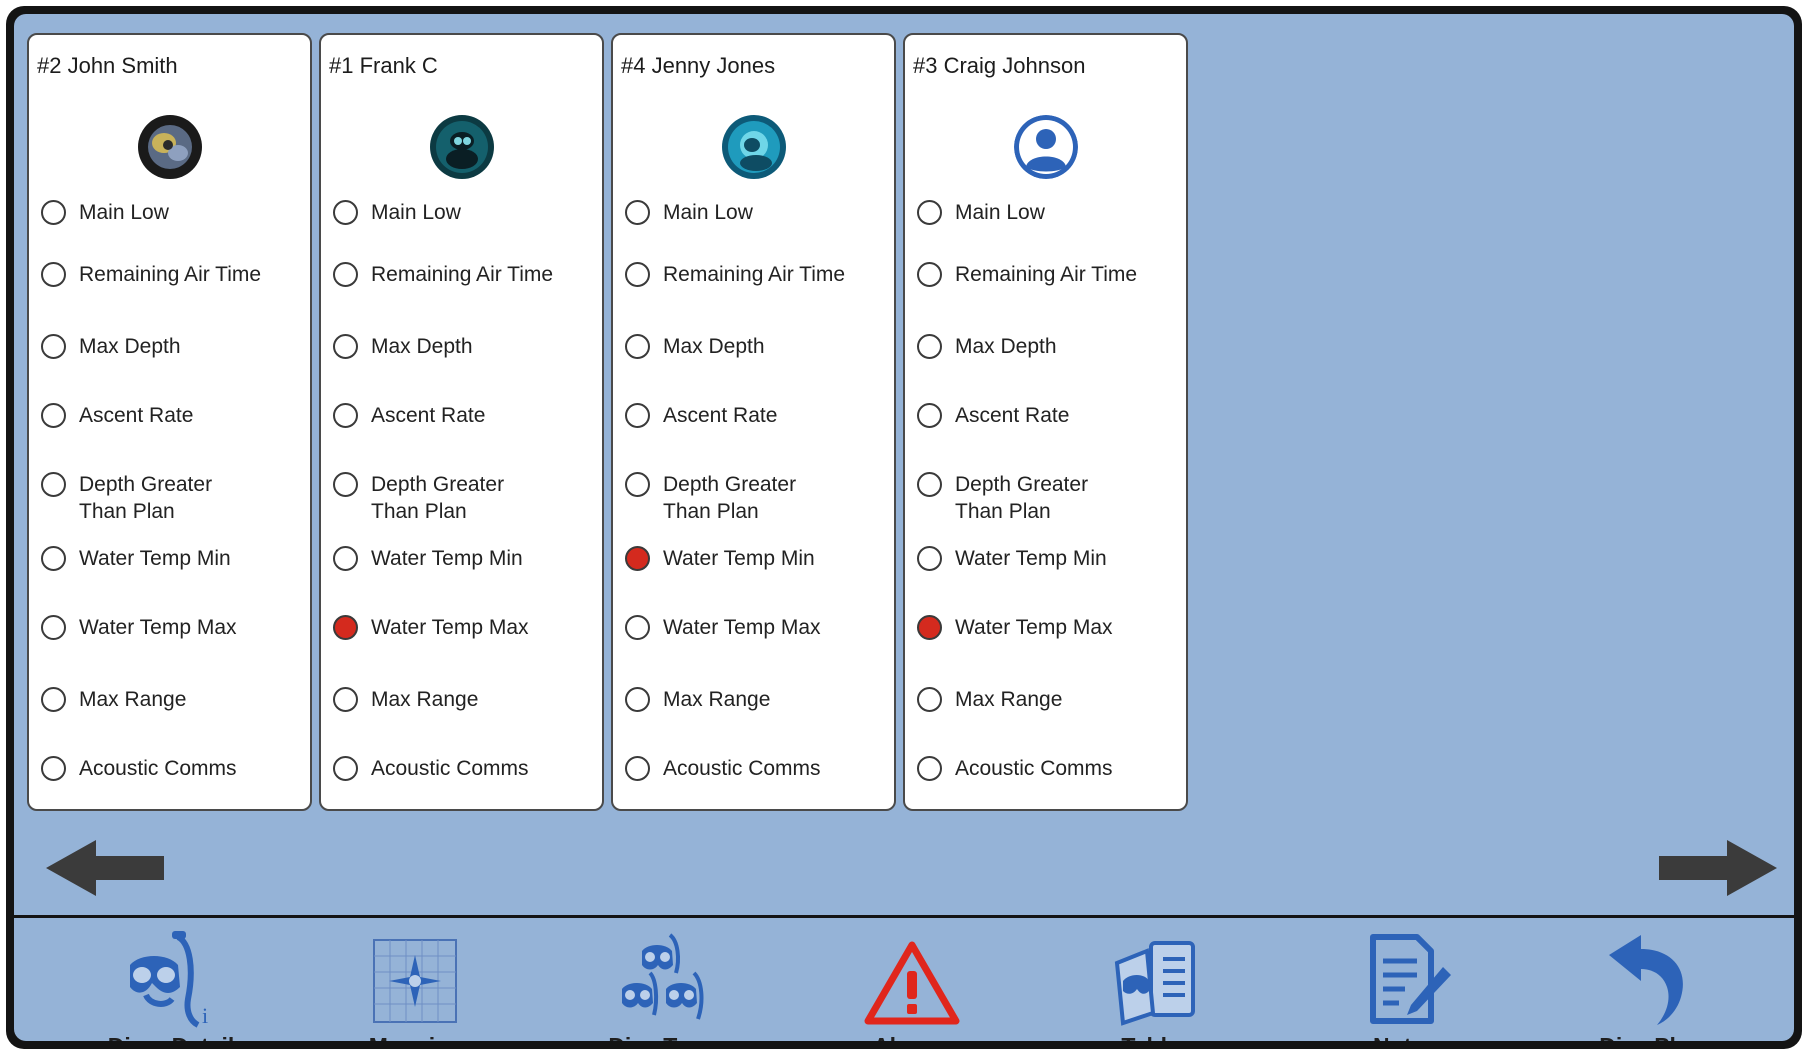 The height and width of the screenshot is (1055, 1809). Describe the element at coordinates (416, 1037) in the screenshot. I see `toolbar-label: Mapping` at that location.